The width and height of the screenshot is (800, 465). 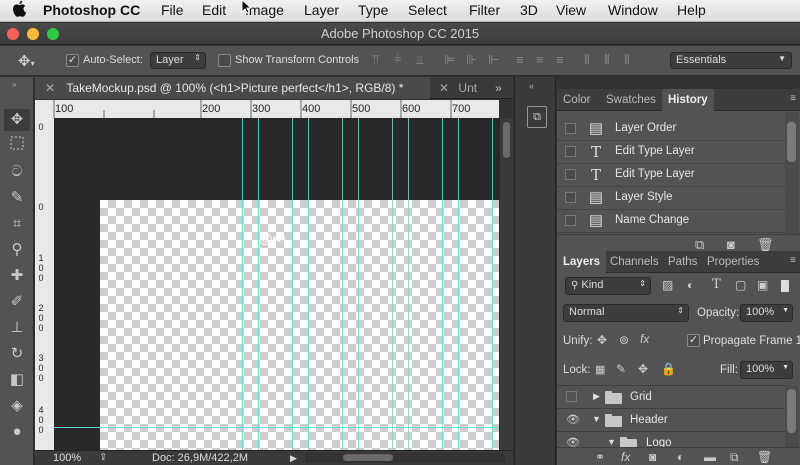 What do you see at coordinates (267, 109) in the screenshot?
I see `horizontal-ruler: 100 200 300 400 500 600 700` at bounding box center [267, 109].